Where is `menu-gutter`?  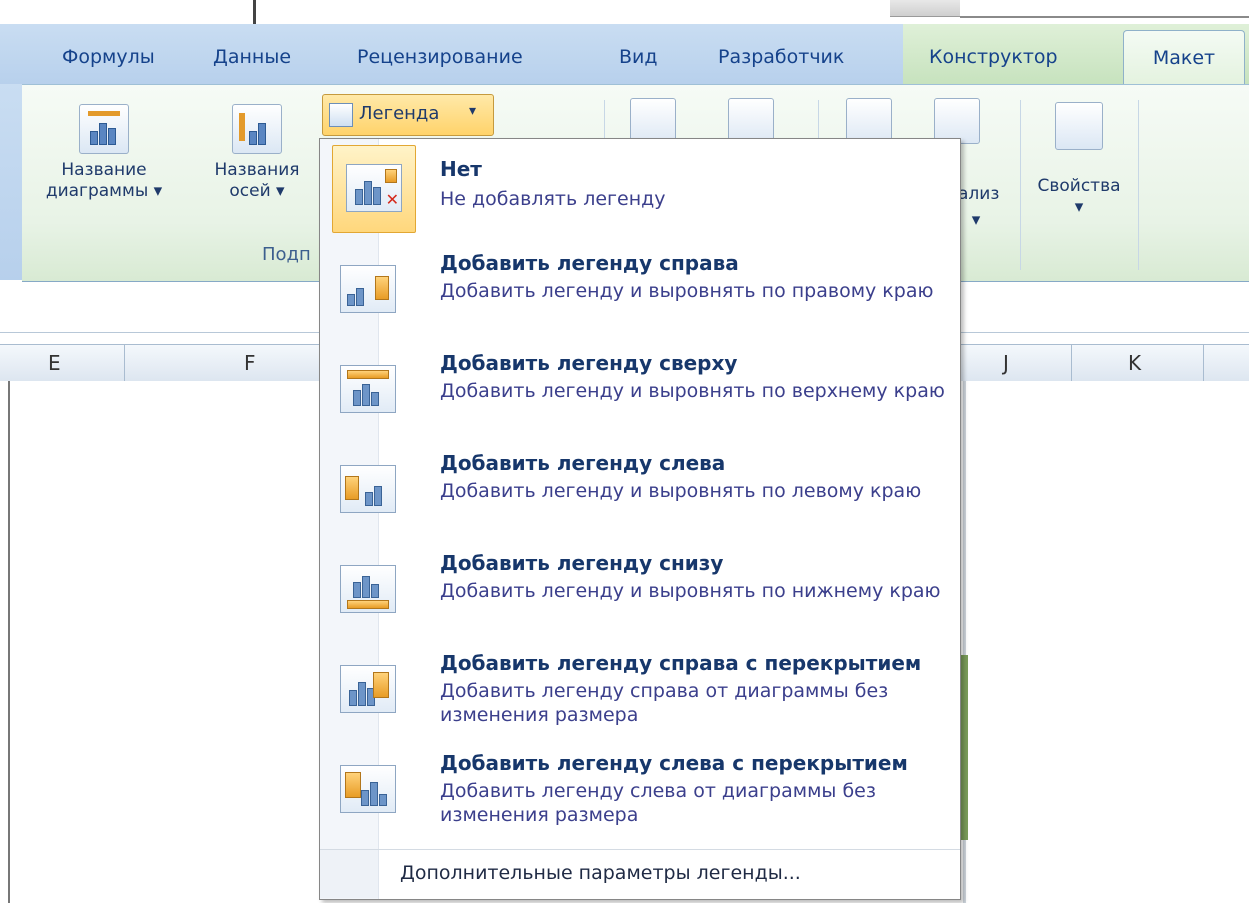
menu-gutter is located at coordinates (349, 874).